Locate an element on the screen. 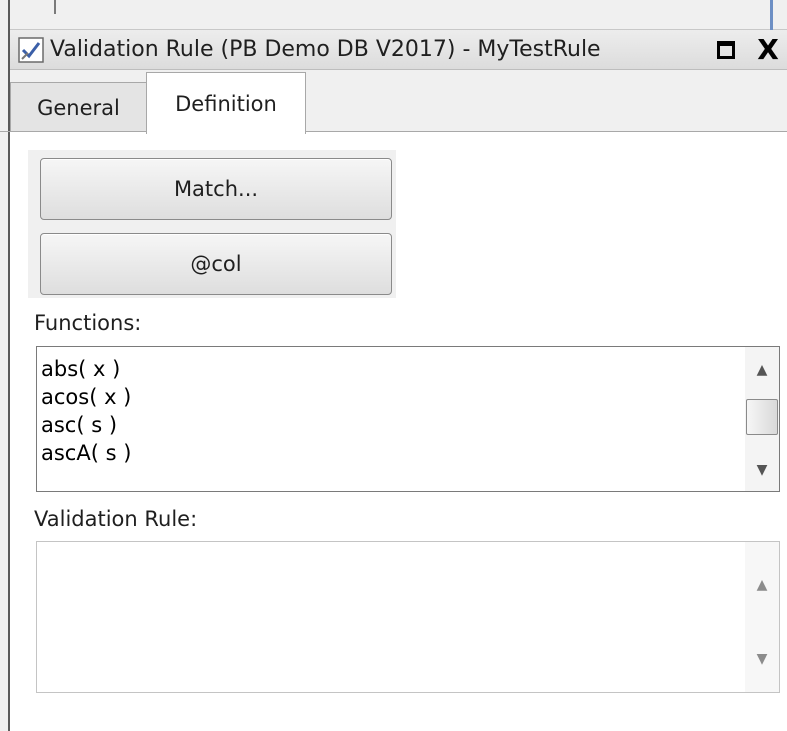 The image size is (787, 731). col-button: @col is located at coordinates (216, 264).